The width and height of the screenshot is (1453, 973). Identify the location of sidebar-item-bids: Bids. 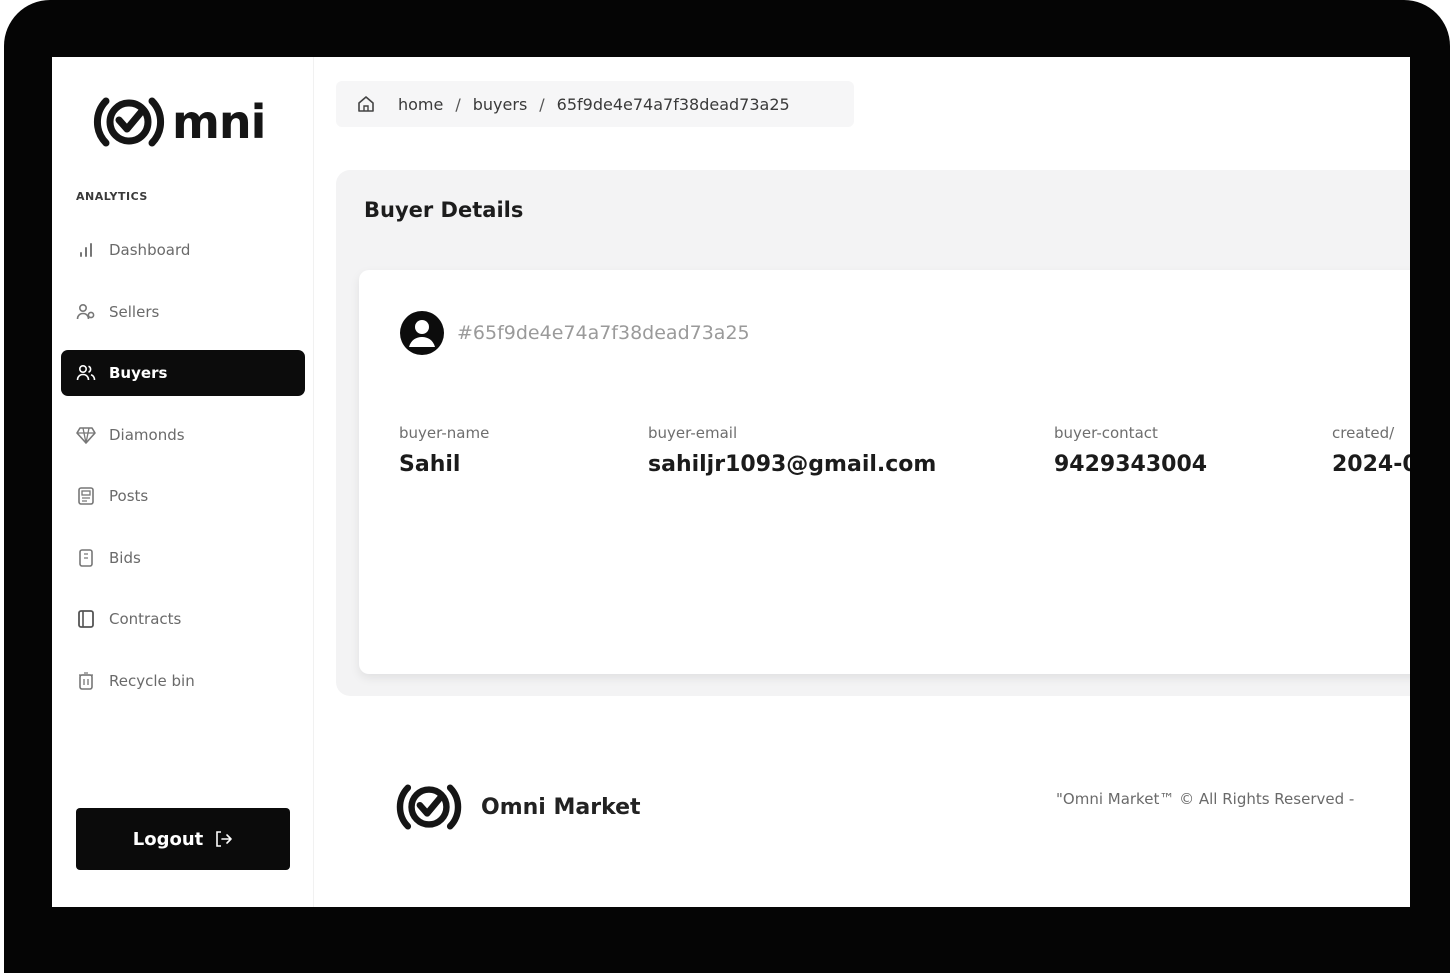
(183, 558).